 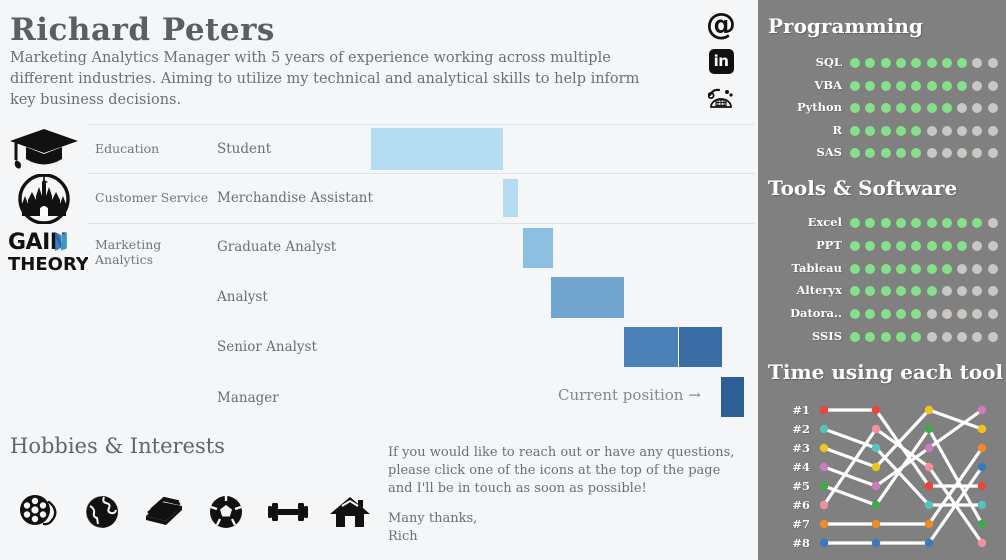 I want to click on skill-label: Datora.., so click(x=816, y=313).